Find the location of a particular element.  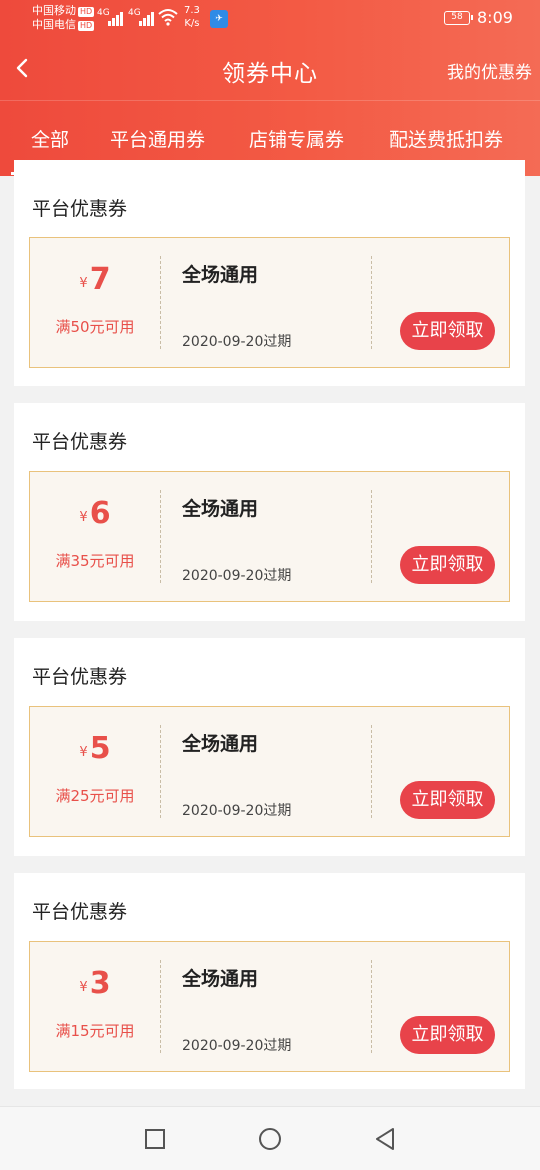

coupon-amount: ¥7 is located at coordinates (95, 279).